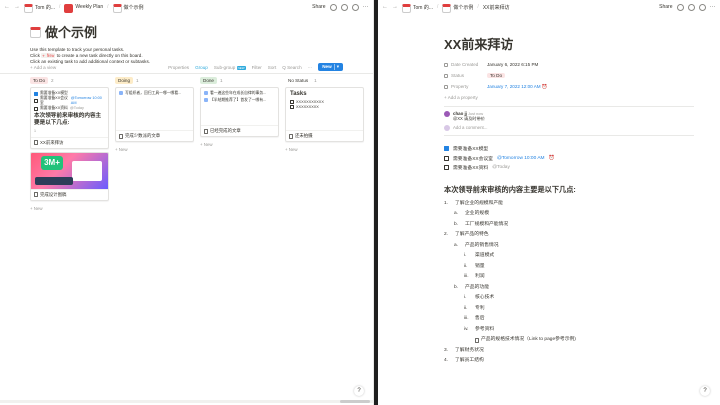  What do you see at coordinates (544, 86) in the screenshot?
I see `alarm-icon: ⏰` at bounding box center [544, 86].